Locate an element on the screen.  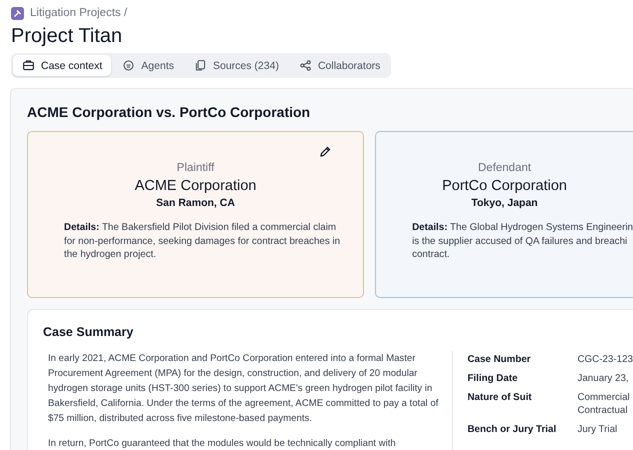
share-icon is located at coordinates (305, 65).